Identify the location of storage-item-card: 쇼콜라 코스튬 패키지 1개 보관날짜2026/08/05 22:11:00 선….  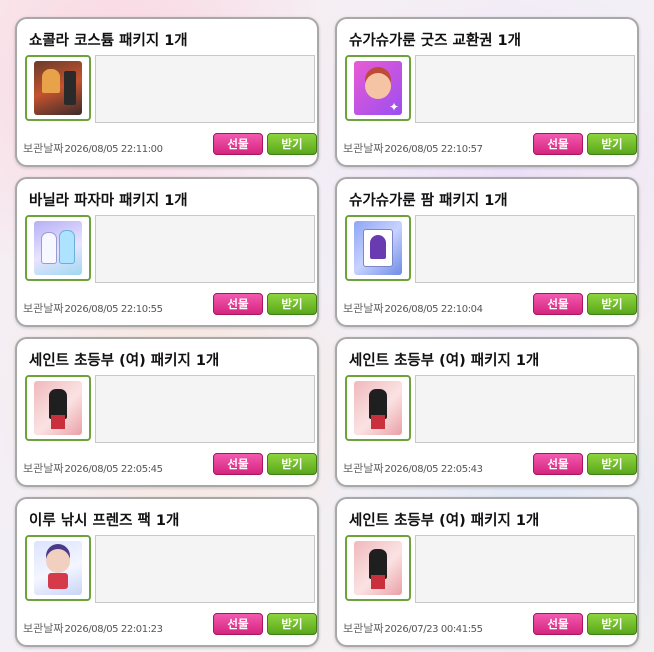
(167, 92).